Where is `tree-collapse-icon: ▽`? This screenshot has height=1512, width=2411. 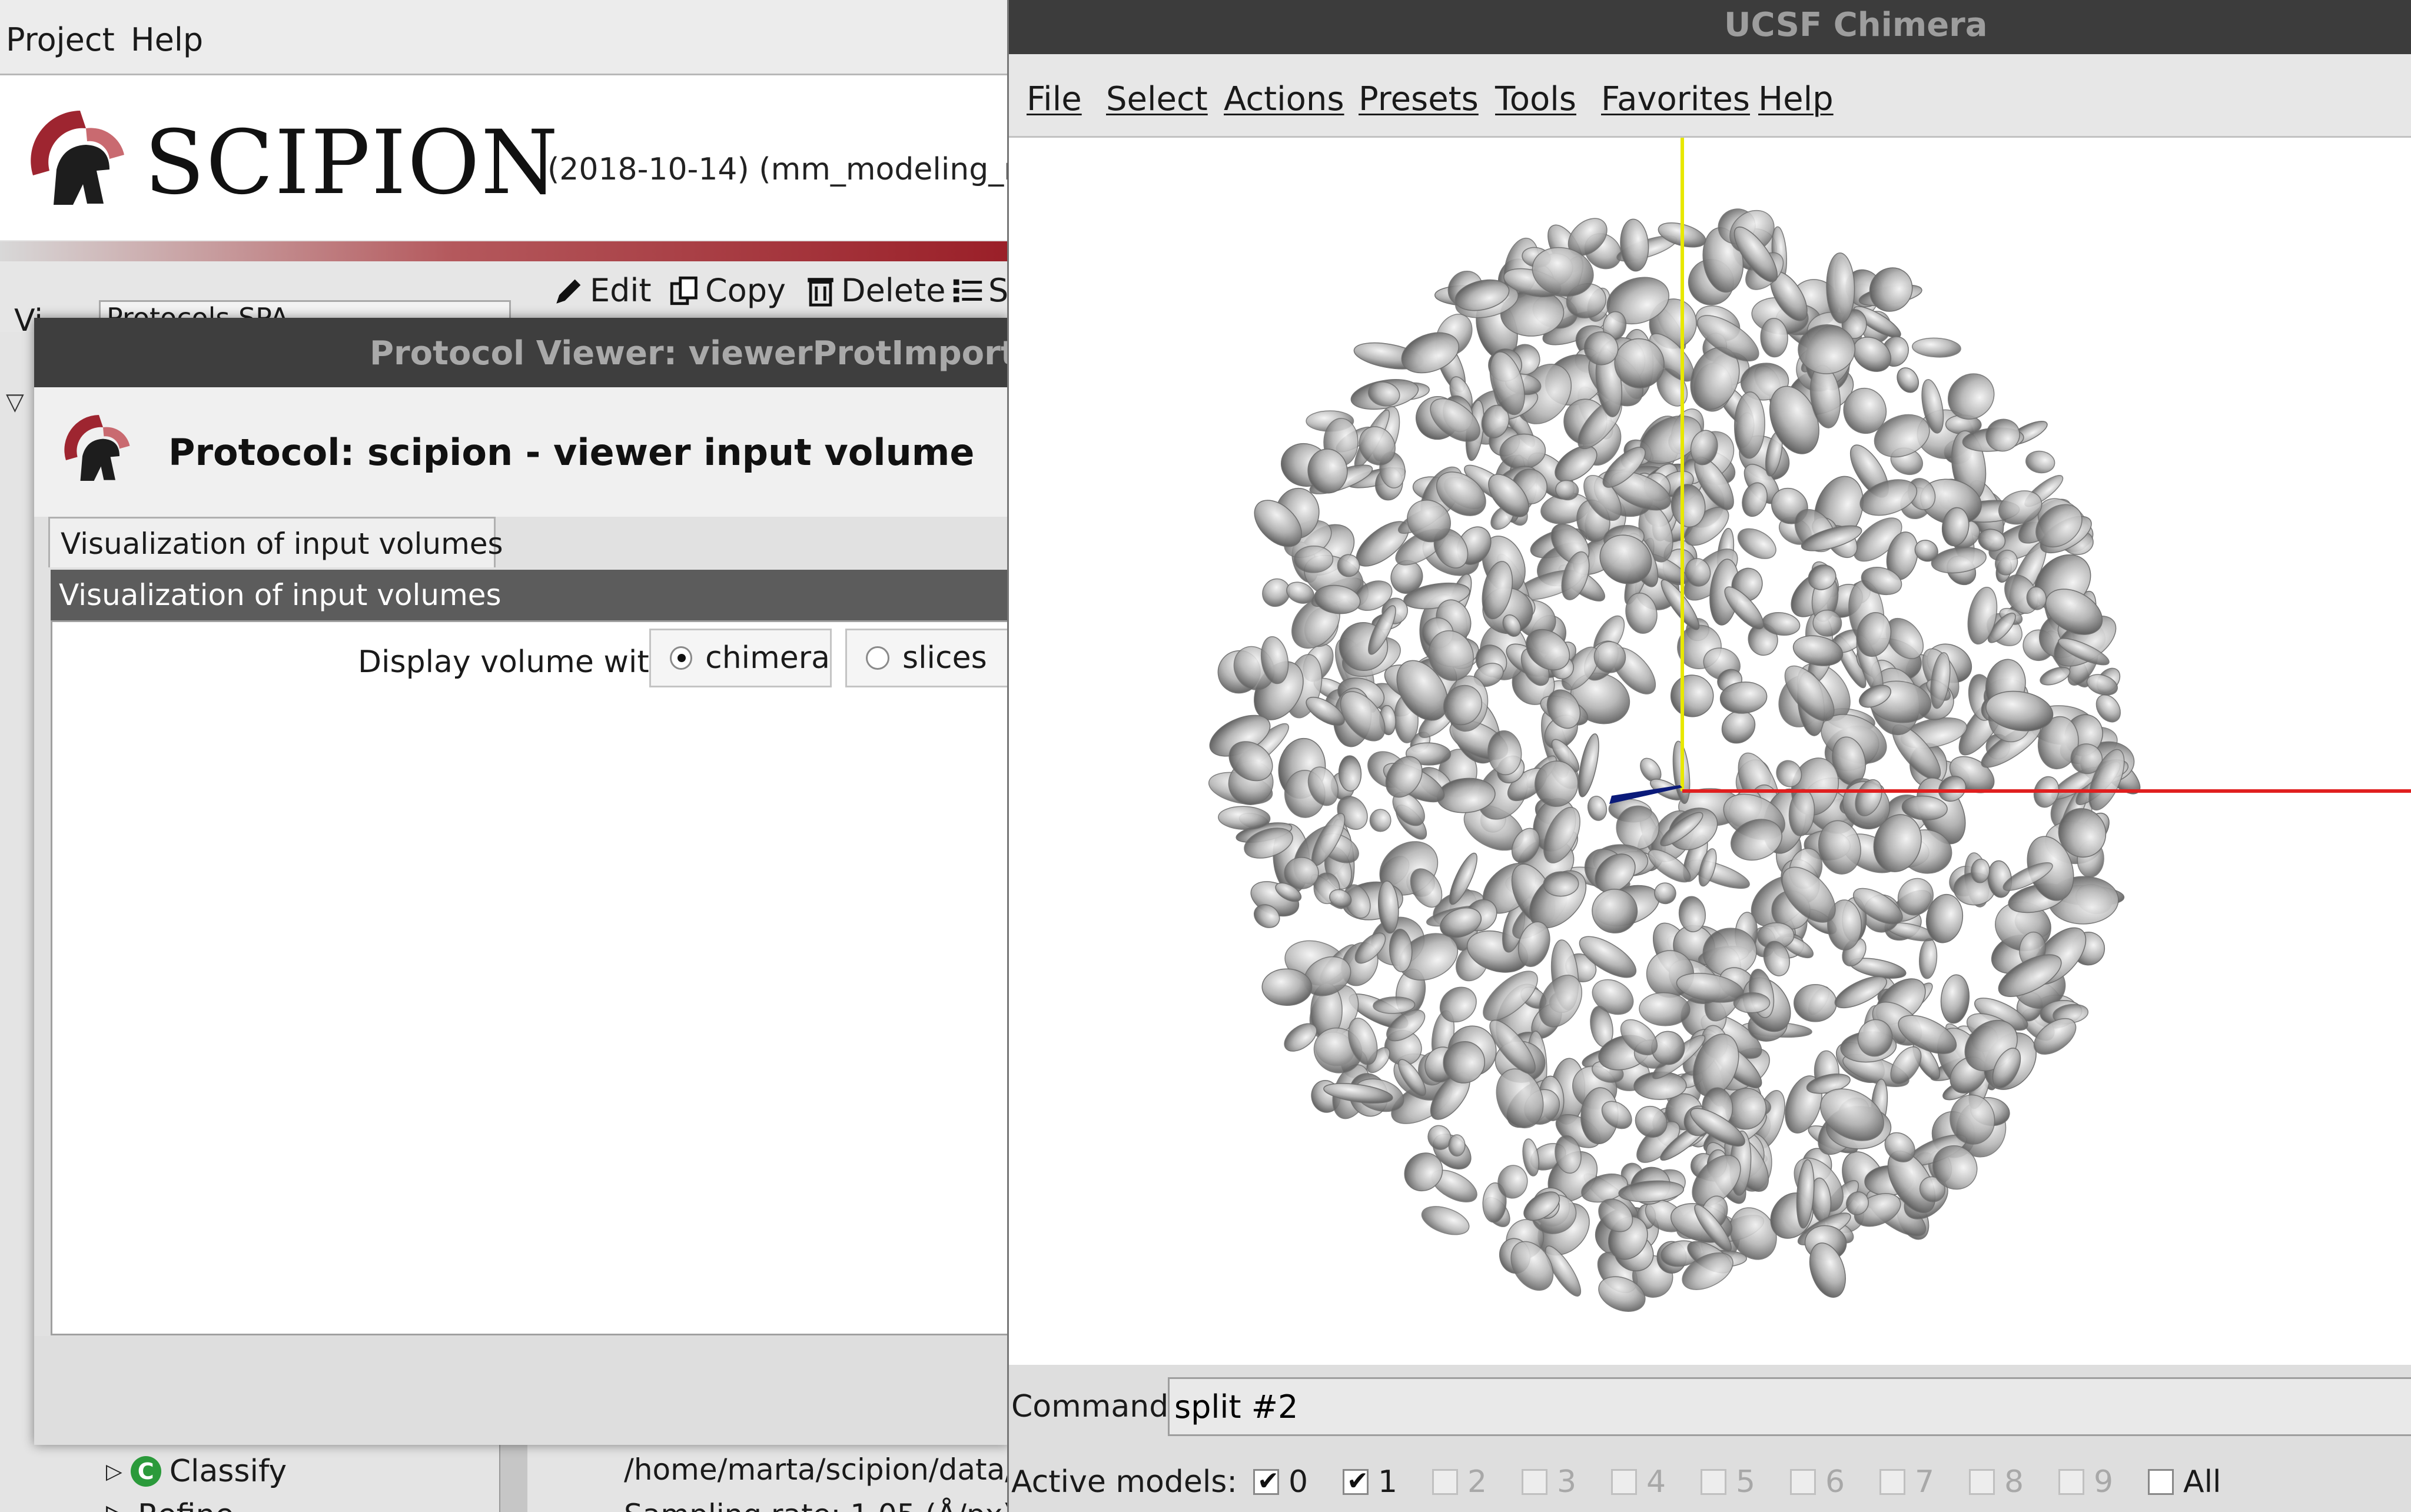
tree-collapse-icon: ▽ is located at coordinates (15, 402).